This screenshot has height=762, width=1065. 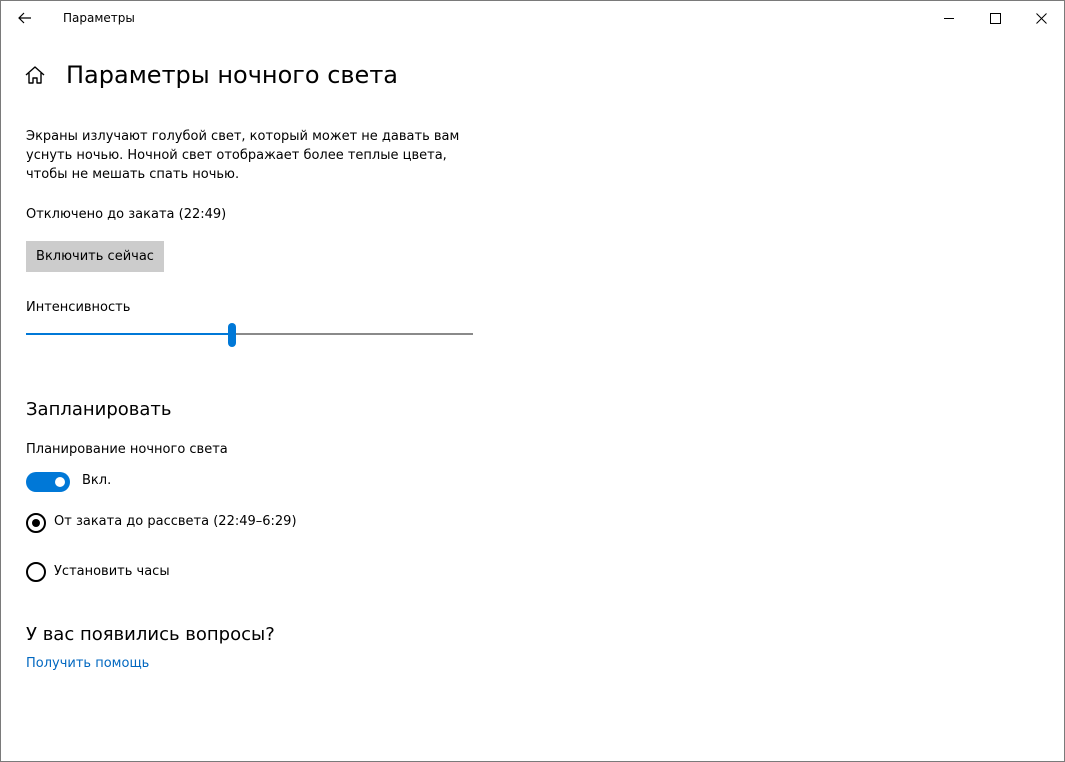 I want to click on get-help-link: Получить помощь, so click(x=87, y=663).